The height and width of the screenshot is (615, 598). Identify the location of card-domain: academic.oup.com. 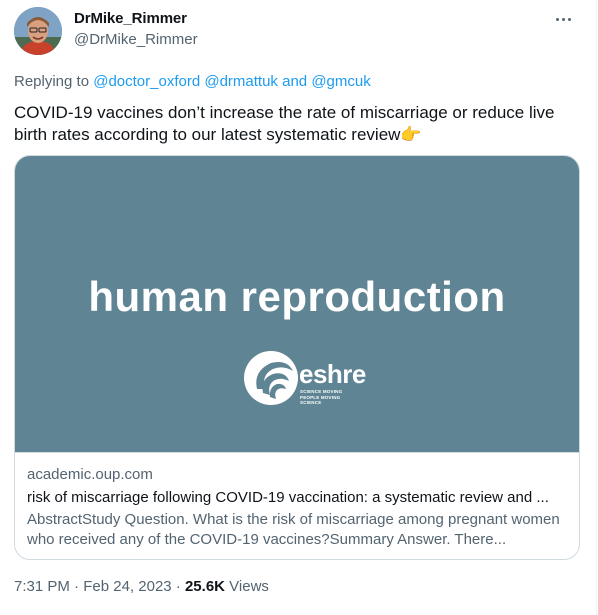
(90, 474).